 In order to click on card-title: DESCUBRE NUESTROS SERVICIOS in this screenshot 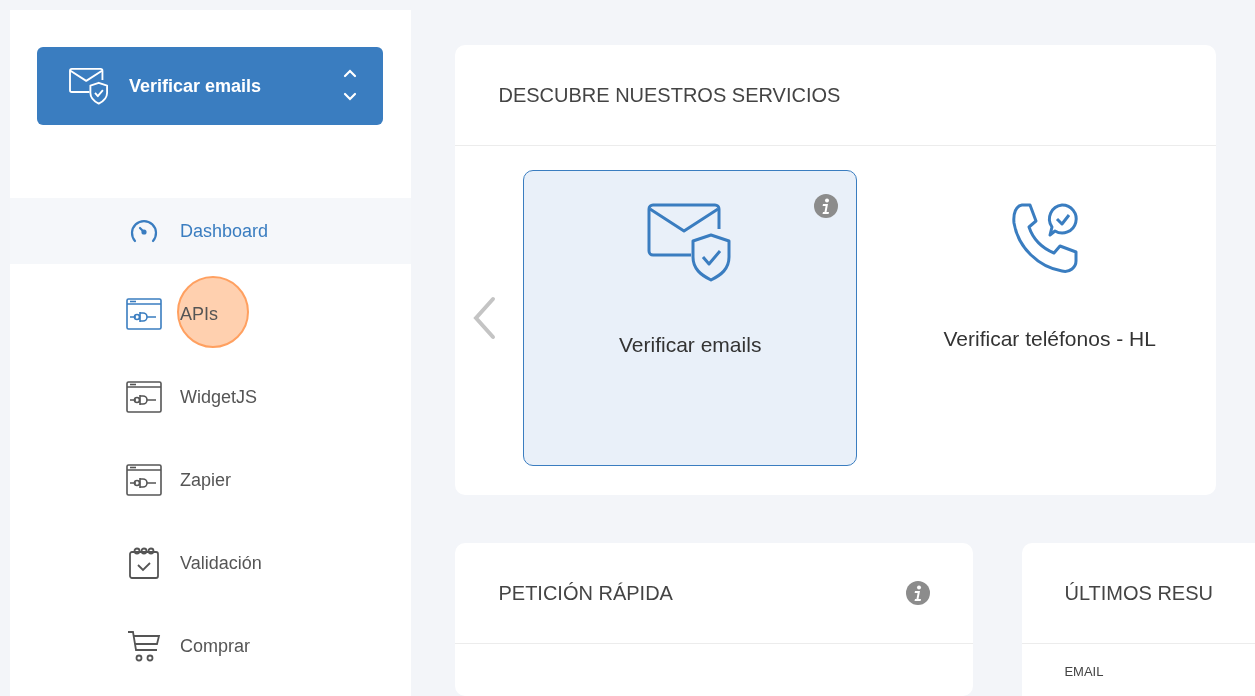, I will do `click(669, 95)`.